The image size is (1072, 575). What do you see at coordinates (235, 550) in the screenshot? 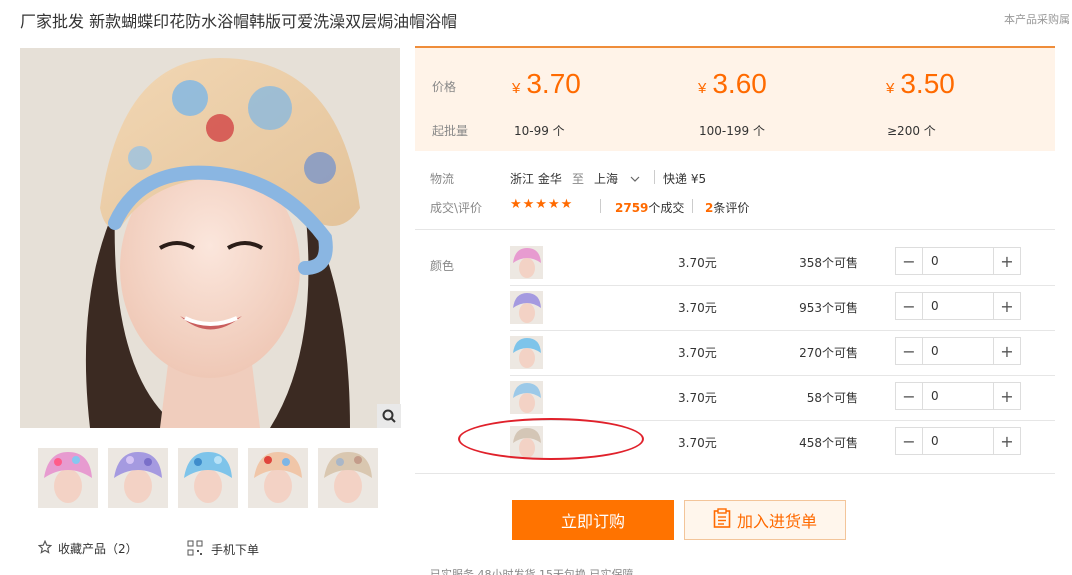
I see `mobile-order-label: 手机下单` at bounding box center [235, 550].